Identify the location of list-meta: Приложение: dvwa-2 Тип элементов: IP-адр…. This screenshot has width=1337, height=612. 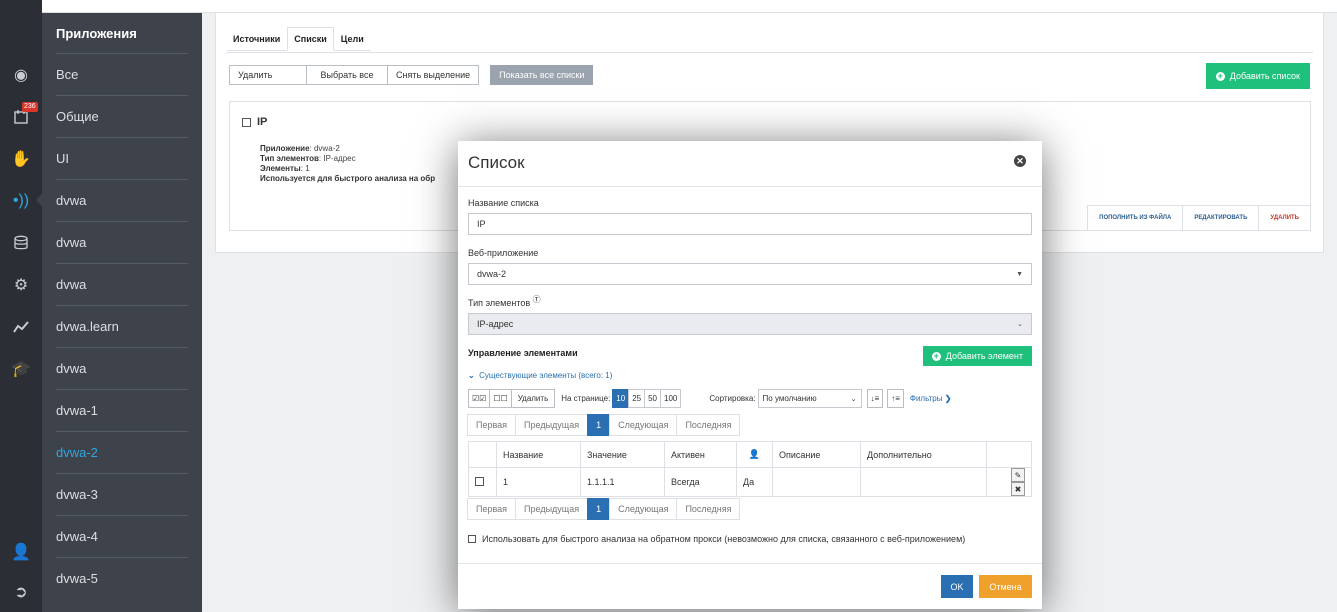
(347, 164).